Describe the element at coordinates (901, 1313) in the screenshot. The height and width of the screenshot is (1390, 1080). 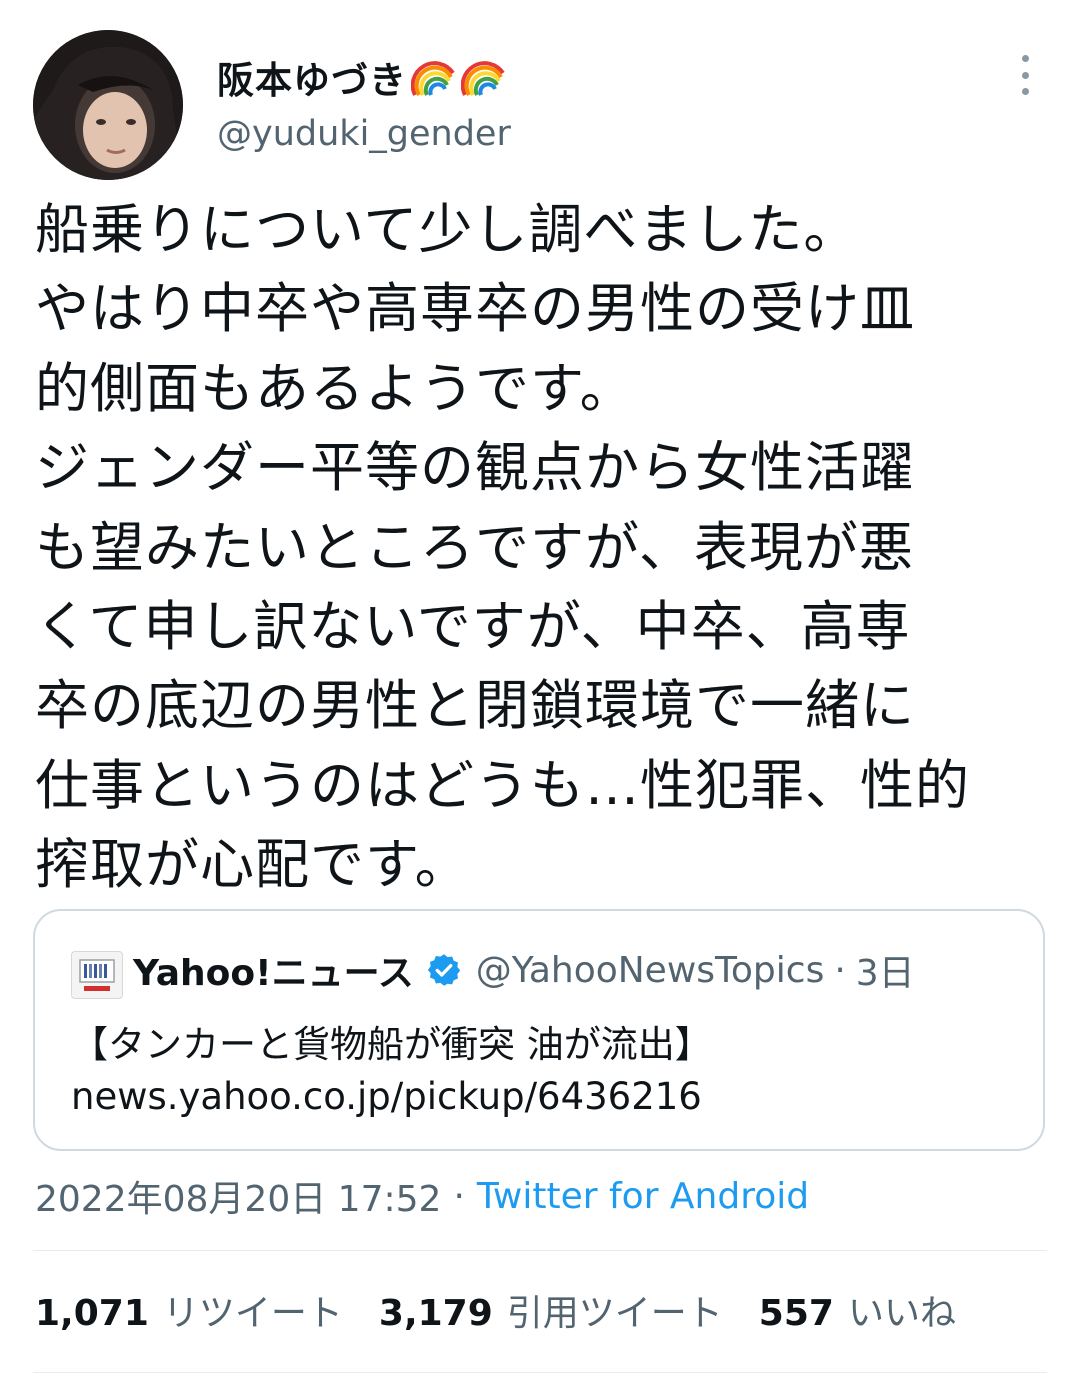
I see `like-label: いいね` at that location.